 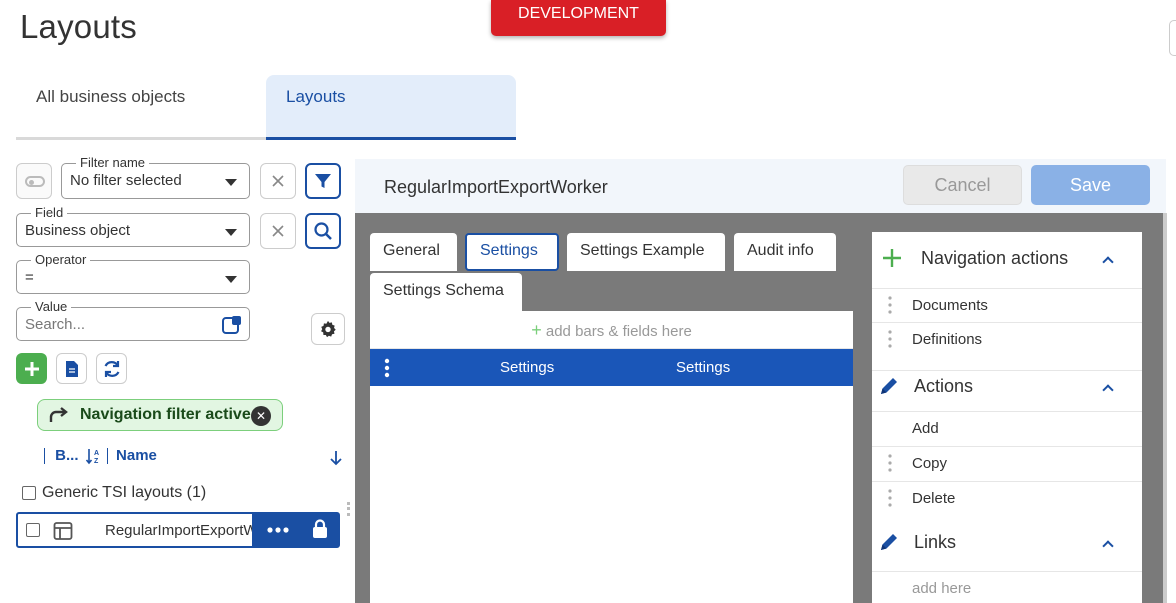 What do you see at coordinates (232, 325) in the screenshot?
I see `open-dialog-icon` at bounding box center [232, 325].